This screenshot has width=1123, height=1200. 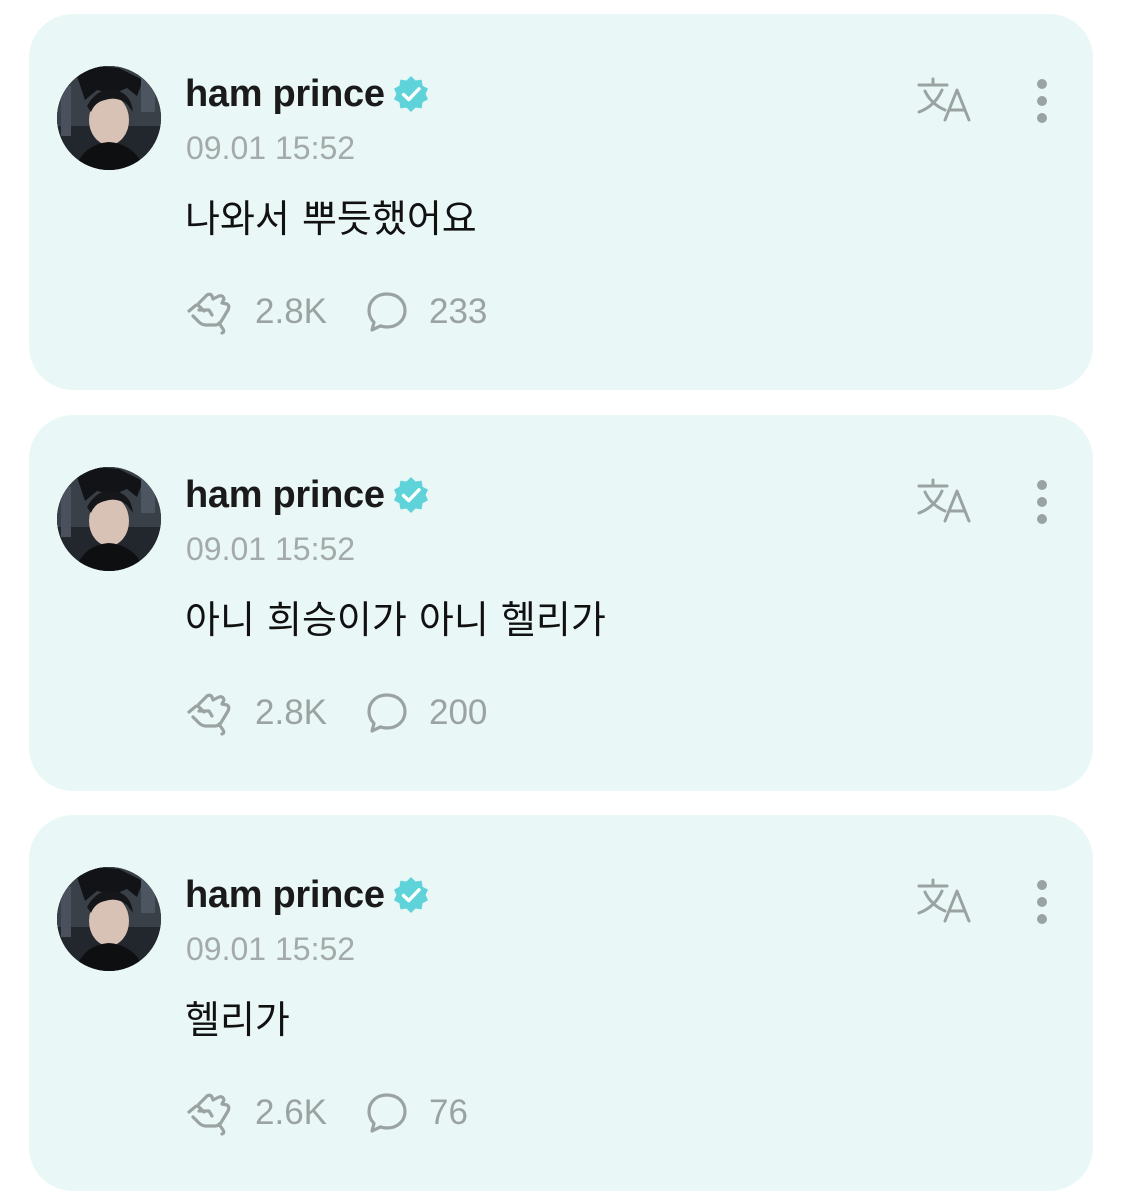 What do you see at coordinates (416, 1113) in the screenshot?
I see `comment-button: 76` at bounding box center [416, 1113].